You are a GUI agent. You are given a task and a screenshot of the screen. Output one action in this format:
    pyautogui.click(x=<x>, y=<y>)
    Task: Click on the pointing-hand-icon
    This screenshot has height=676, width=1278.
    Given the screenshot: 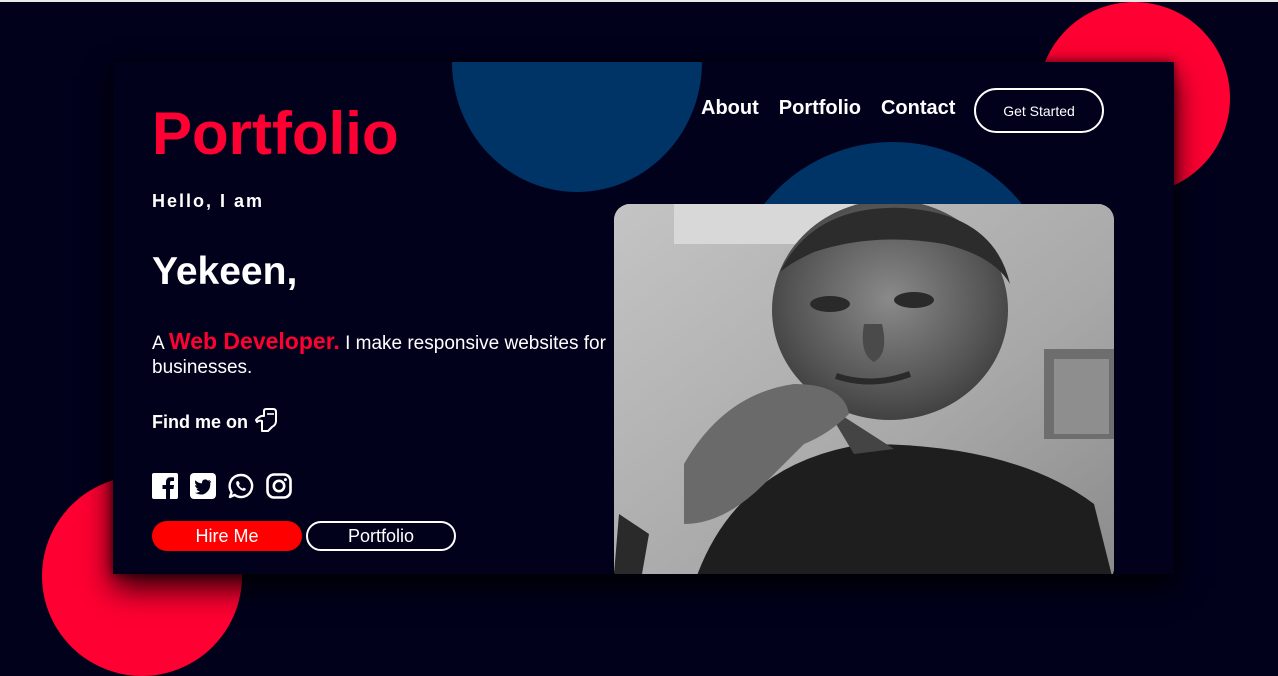 What is the action you would take?
    pyautogui.click(x=267, y=422)
    